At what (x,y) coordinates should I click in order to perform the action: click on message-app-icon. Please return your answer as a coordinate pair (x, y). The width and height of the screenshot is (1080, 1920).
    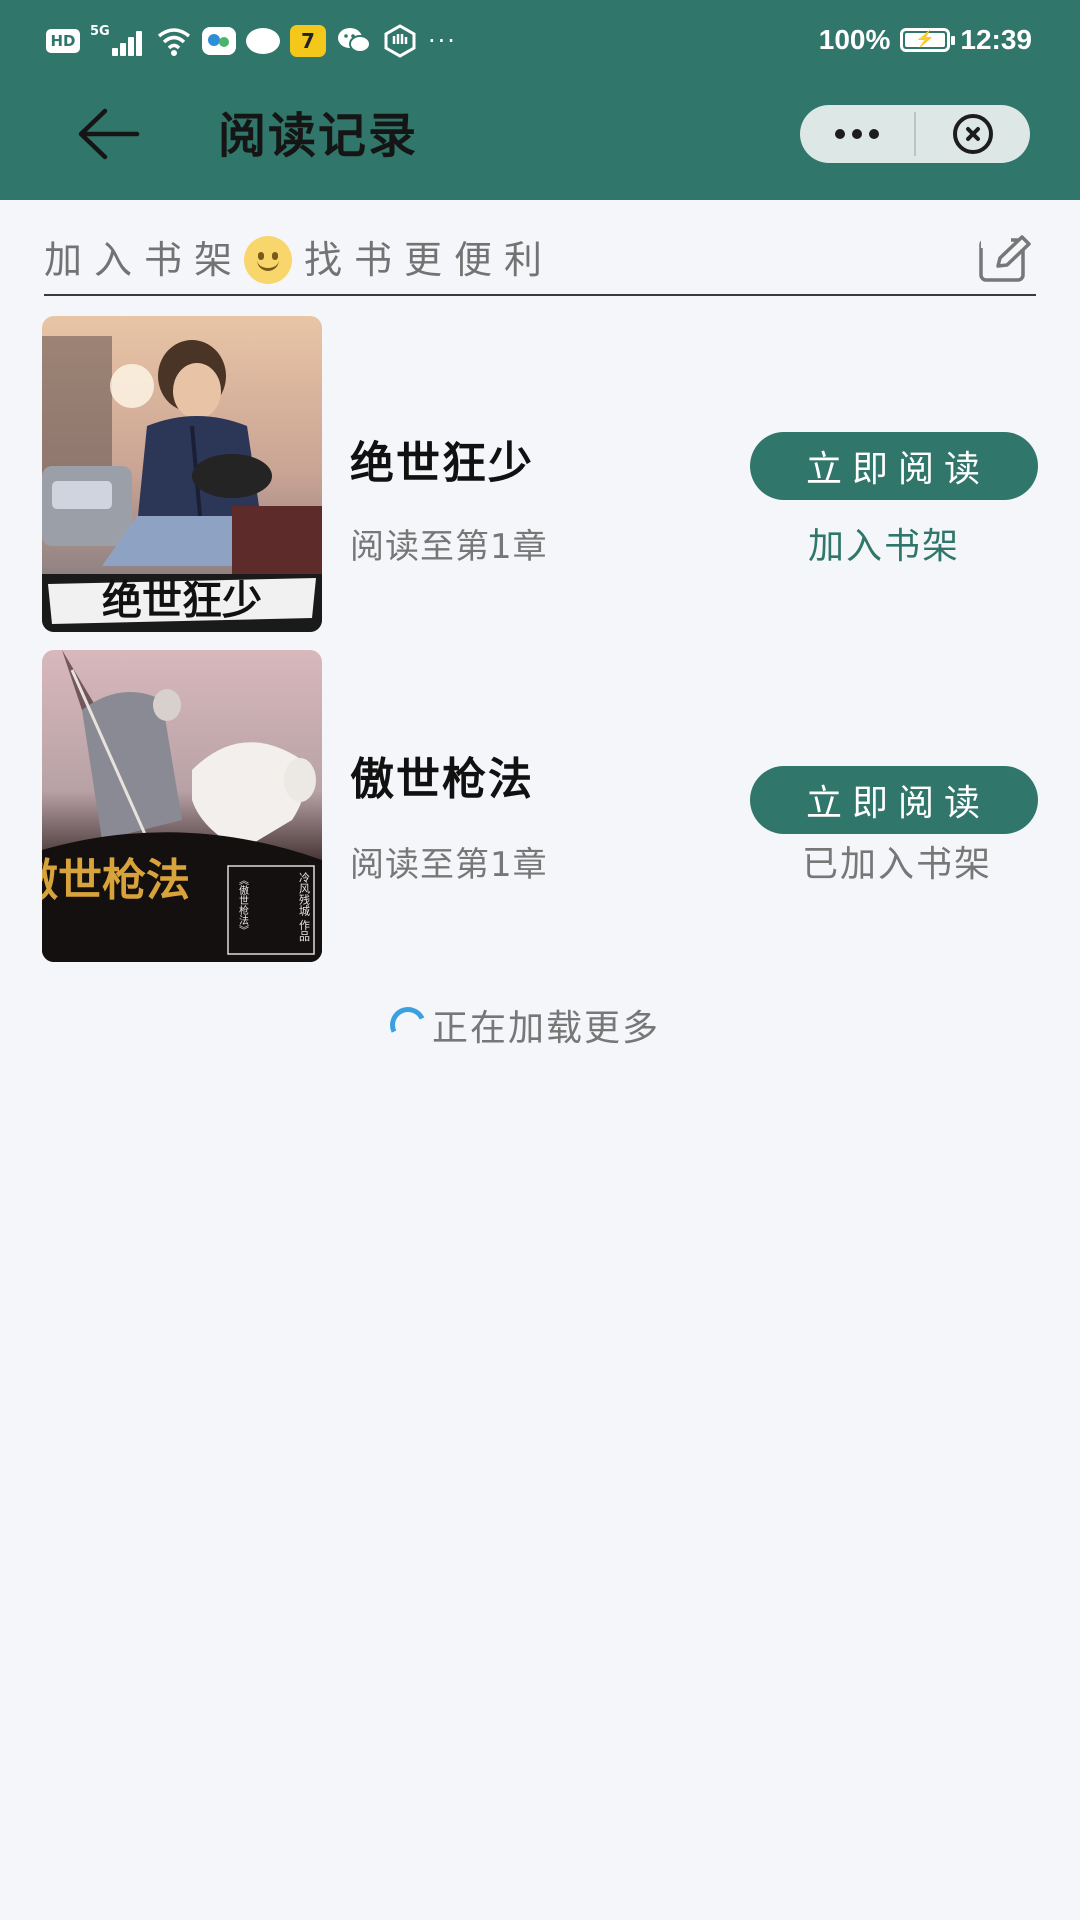
    Looking at the image, I should click on (219, 41).